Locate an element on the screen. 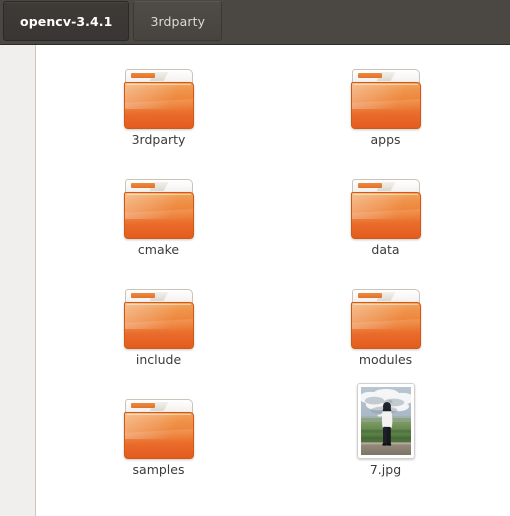 This screenshot has width=510, height=516. file-item: samples is located at coordinates (158, 442).